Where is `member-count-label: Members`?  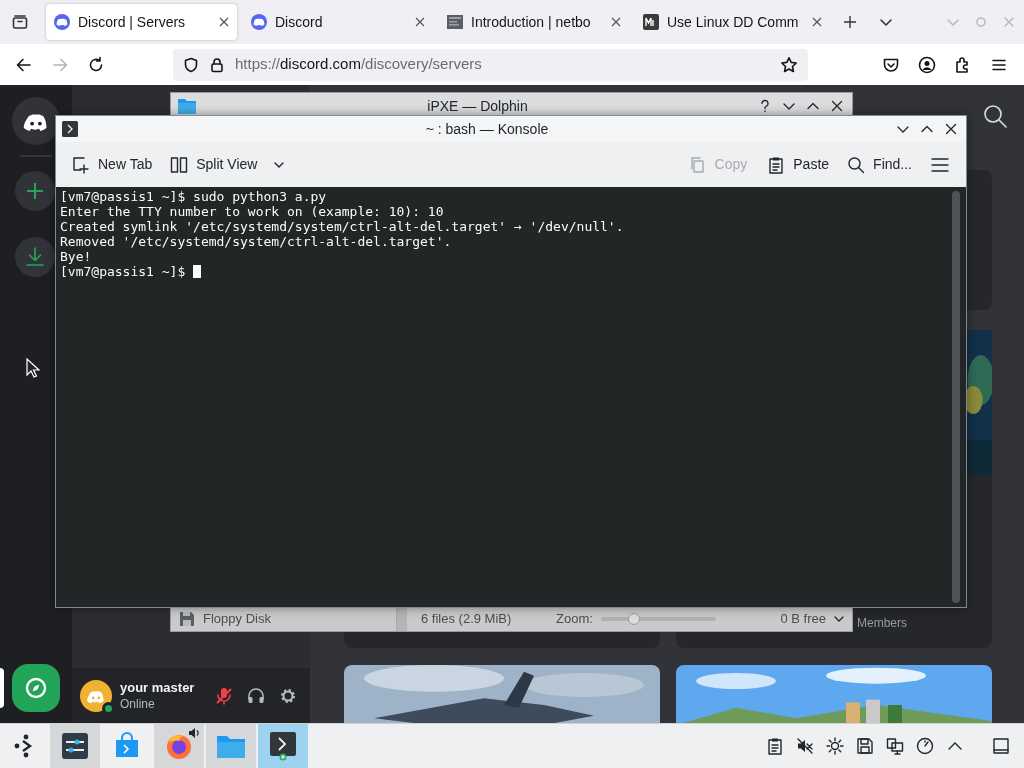 member-count-label: Members is located at coordinates (882, 623).